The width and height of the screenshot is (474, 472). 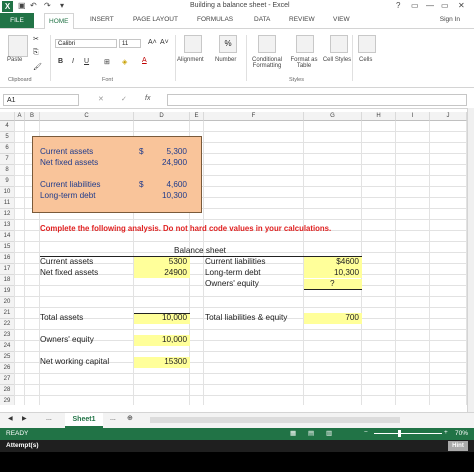 I want to click on column-header-i: I, so click(x=413, y=116).